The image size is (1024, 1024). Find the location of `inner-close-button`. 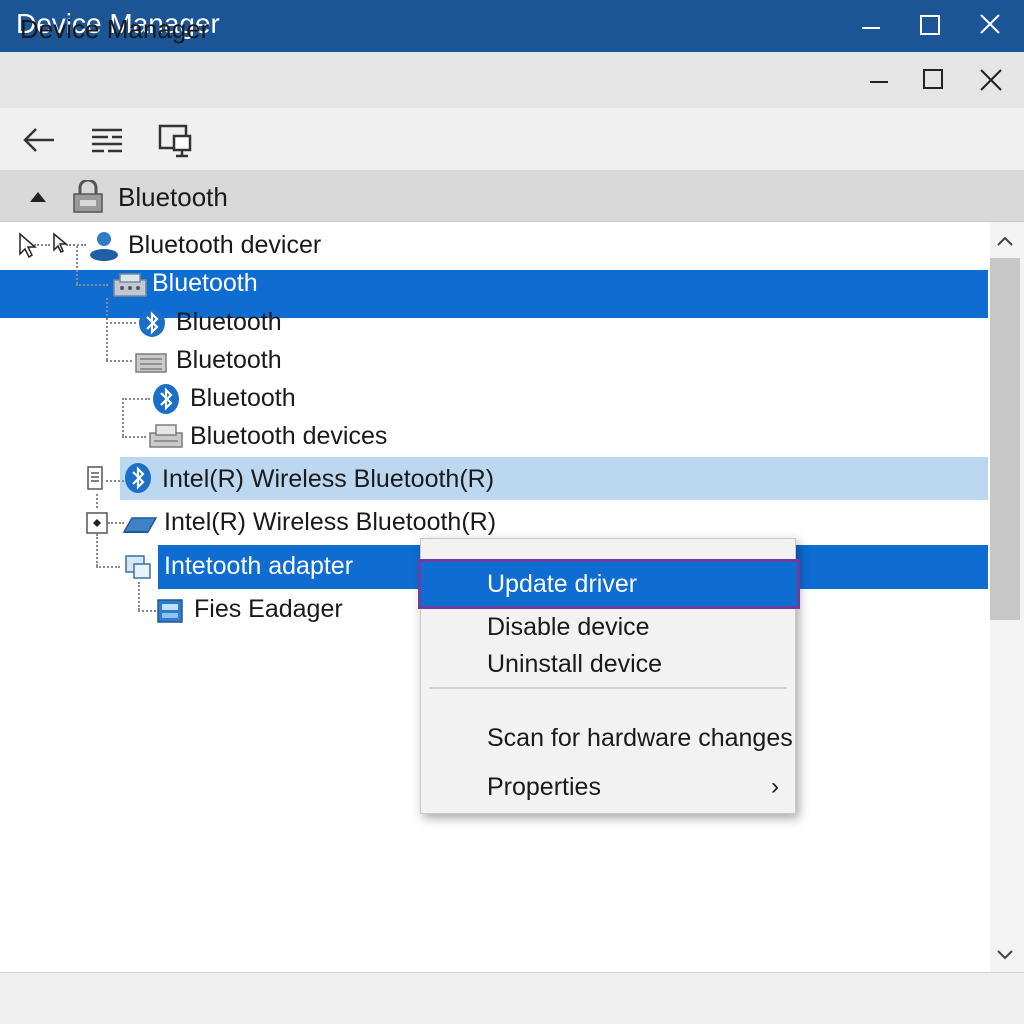

inner-close-button is located at coordinates (991, 80).